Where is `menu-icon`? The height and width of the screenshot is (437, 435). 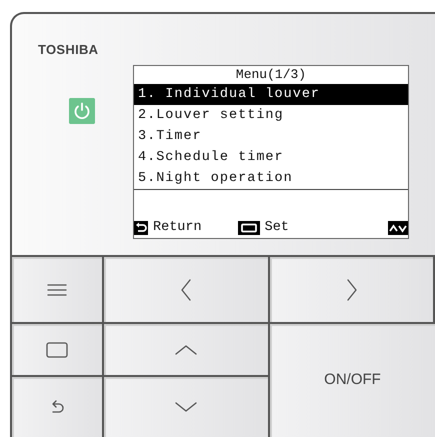
menu-icon is located at coordinates (57, 289).